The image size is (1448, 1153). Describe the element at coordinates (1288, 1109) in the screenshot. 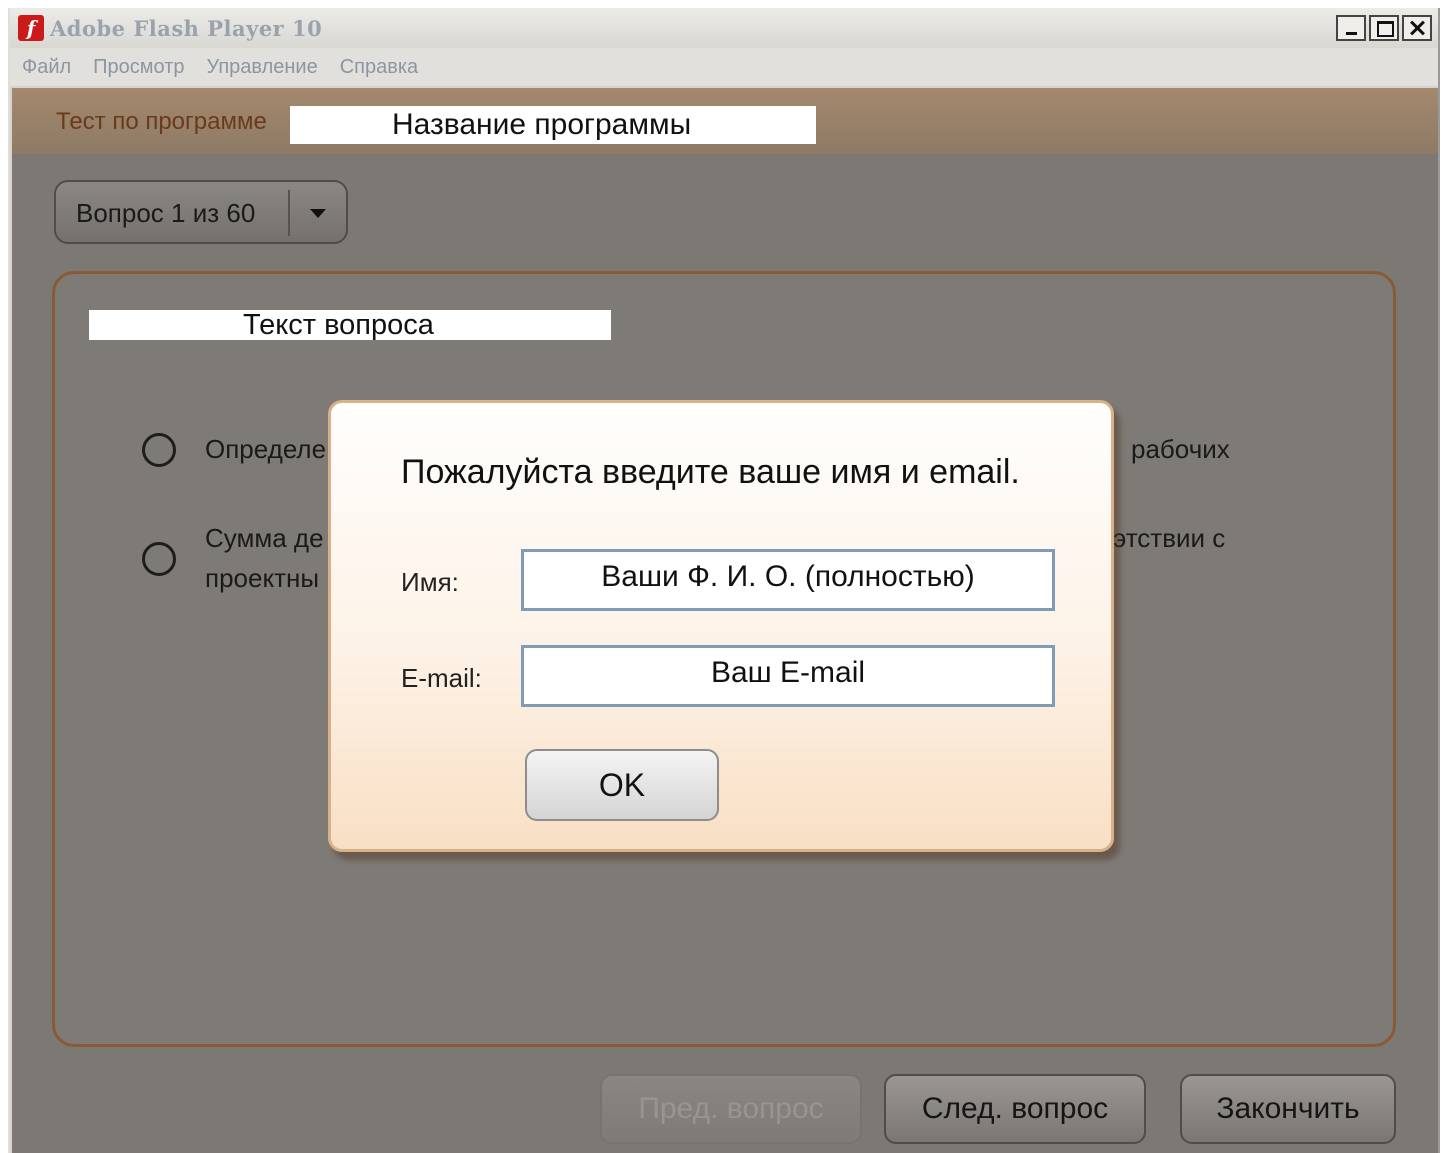

I see `finish-button: Закончить` at that location.